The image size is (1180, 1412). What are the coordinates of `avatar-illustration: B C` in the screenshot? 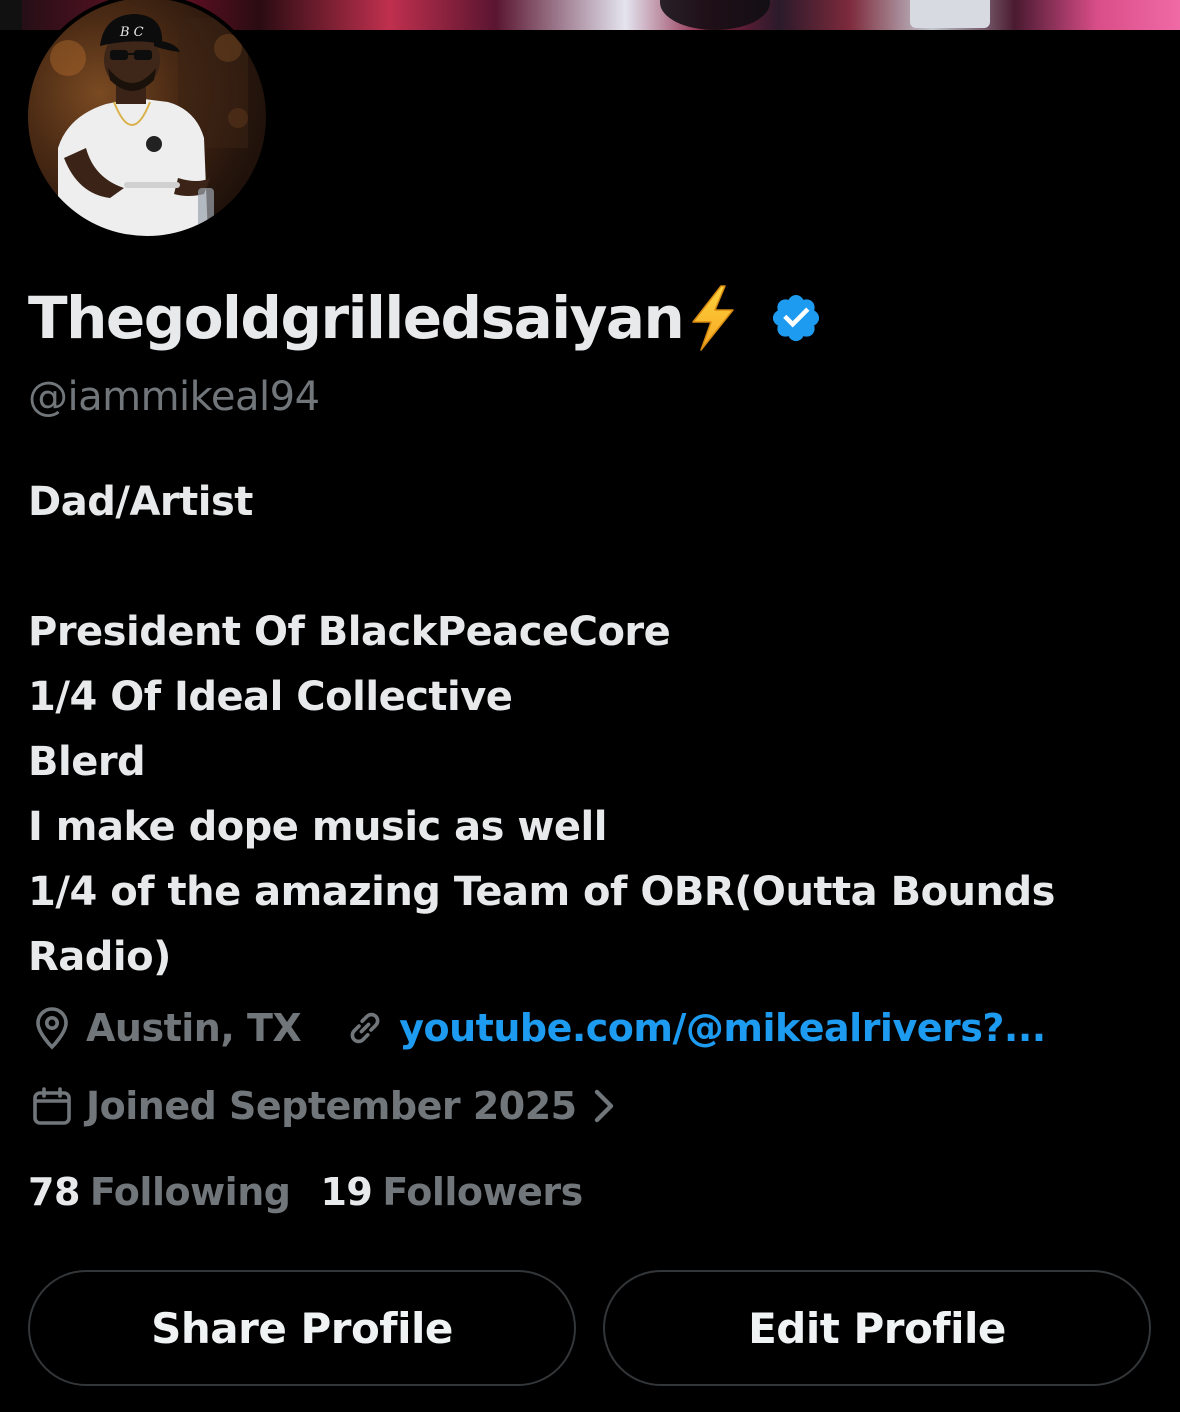 It's located at (149, 125).